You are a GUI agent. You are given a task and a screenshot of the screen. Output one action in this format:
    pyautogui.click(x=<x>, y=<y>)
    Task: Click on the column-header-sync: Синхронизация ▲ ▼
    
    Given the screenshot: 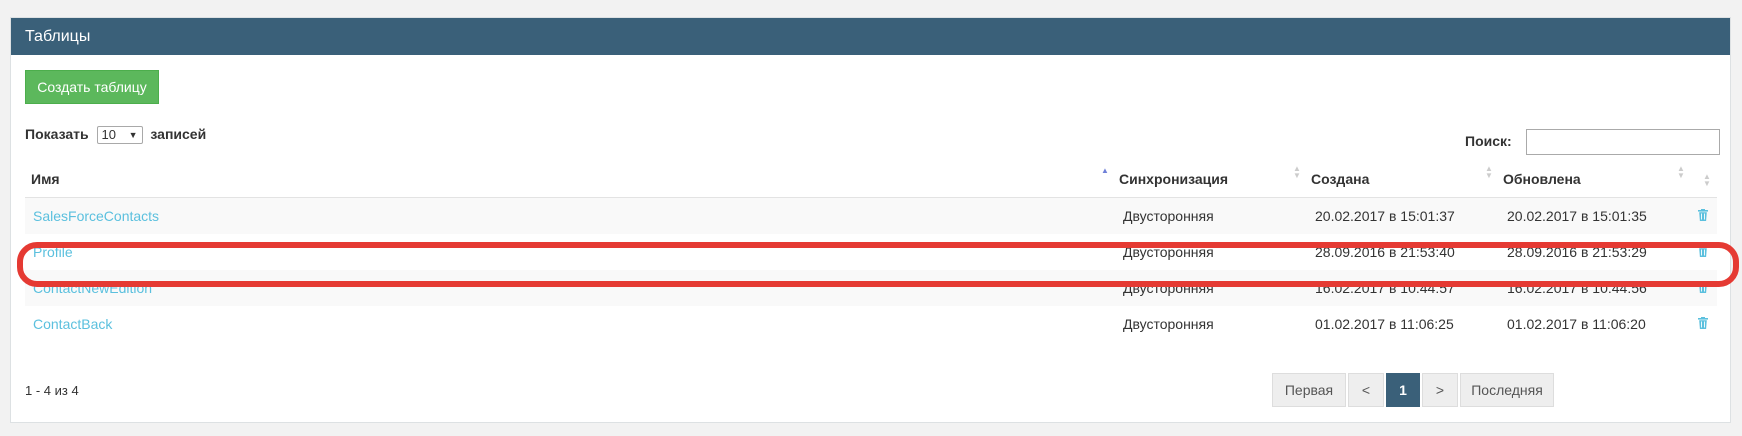 What is the action you would take?
    pyautogui.click(x=1209, y=176)
    